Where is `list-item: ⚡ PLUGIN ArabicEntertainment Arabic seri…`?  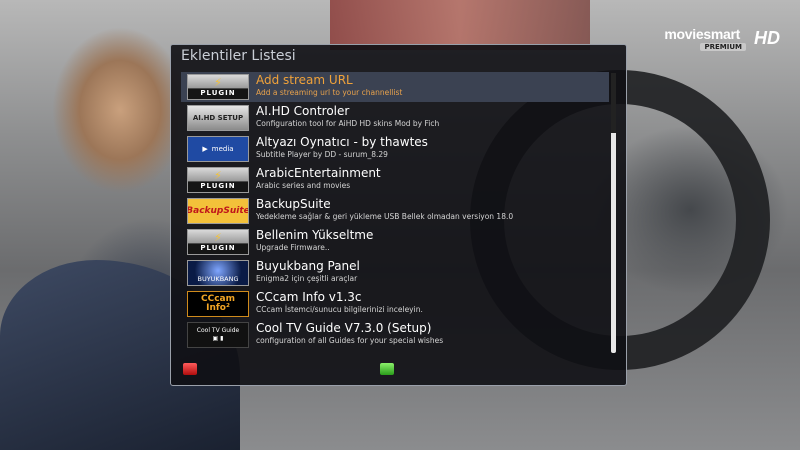 list-item: ⚡ PLUGIN ArabicEntertainment Arabic seri… is located at coordinates (395, 180).